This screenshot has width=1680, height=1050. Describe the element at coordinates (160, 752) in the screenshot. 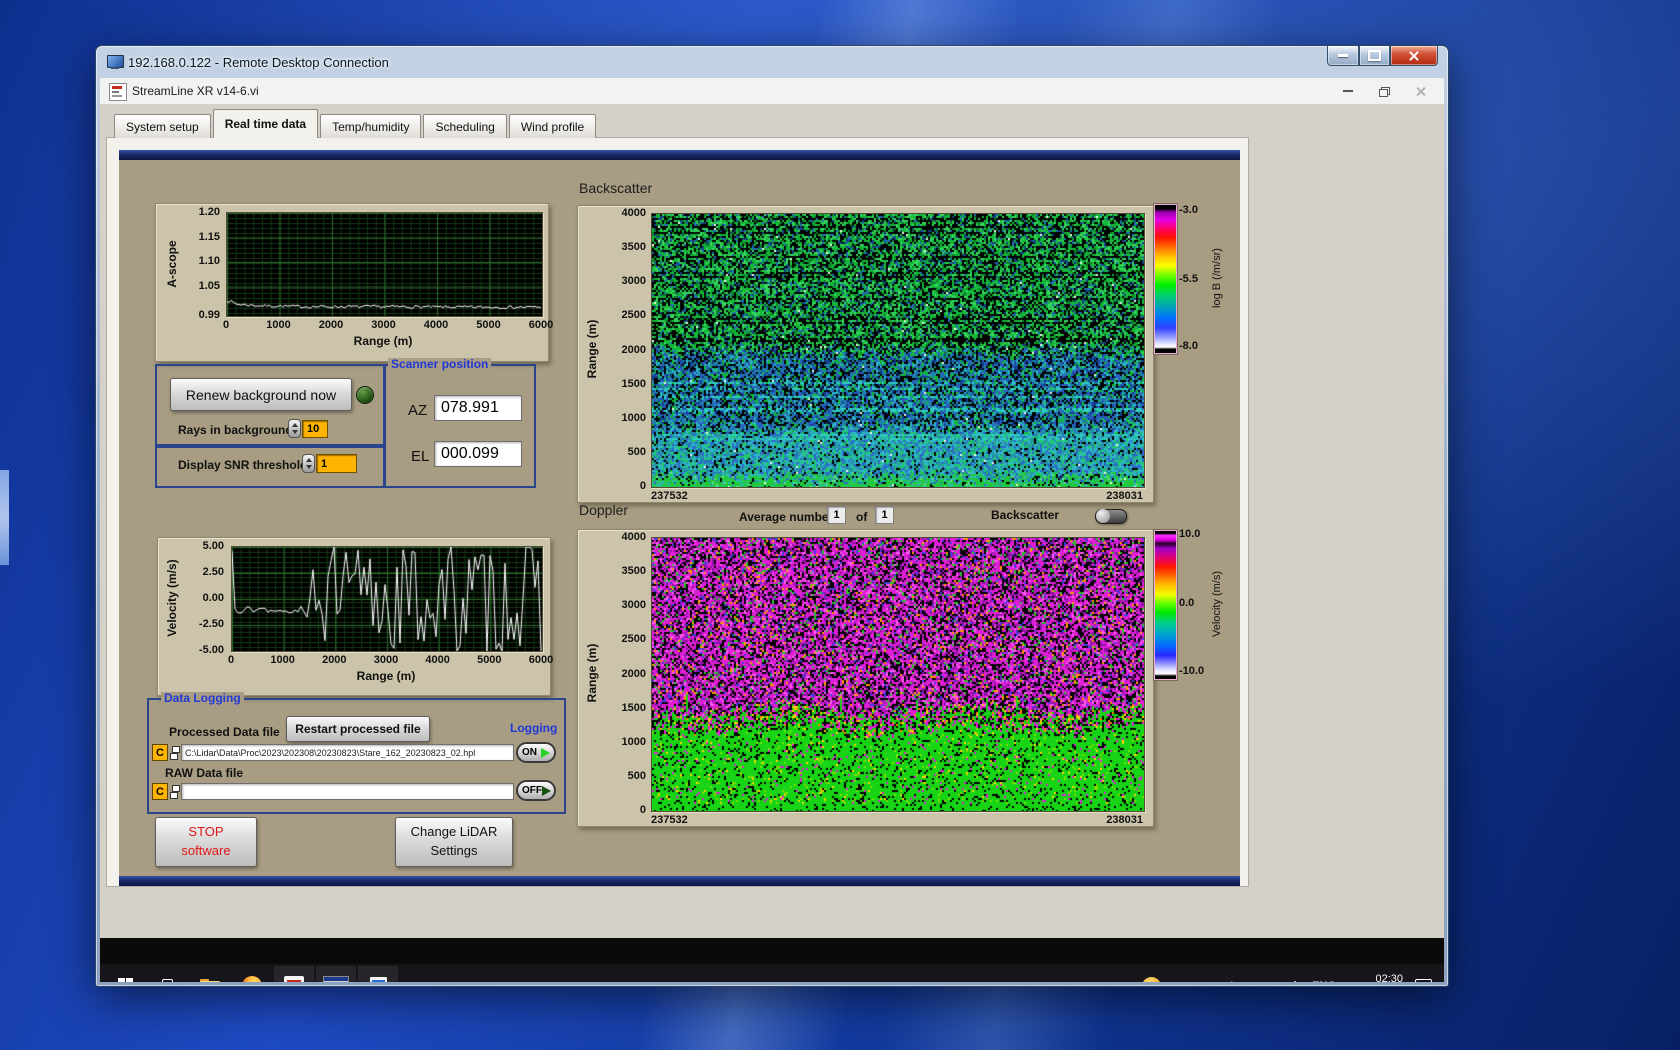

I see `processed-drive-button: C` at that location.